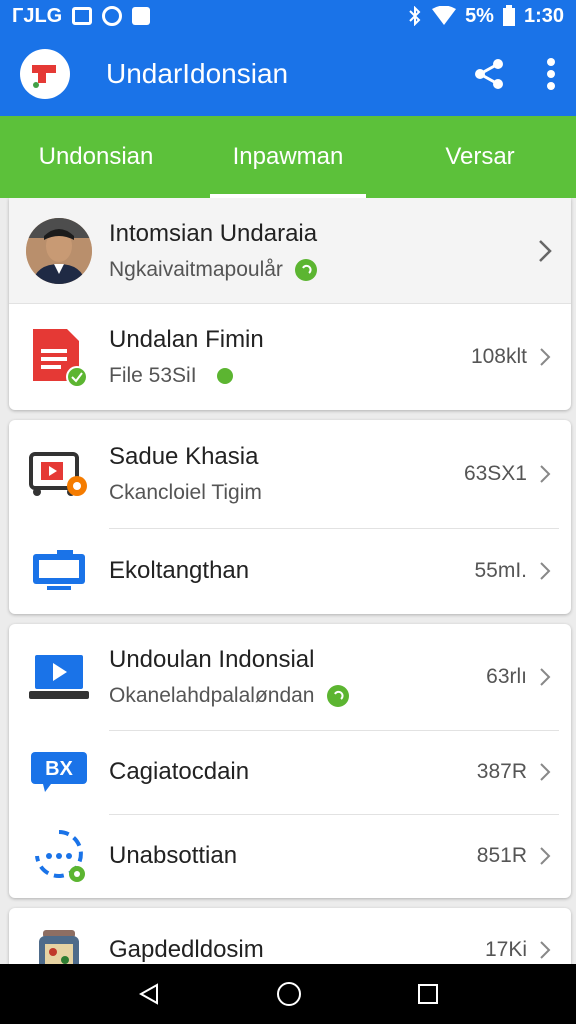 This screenshot has height=1024, width=576. I want to click on sync-status-icon, so click(112, 16).